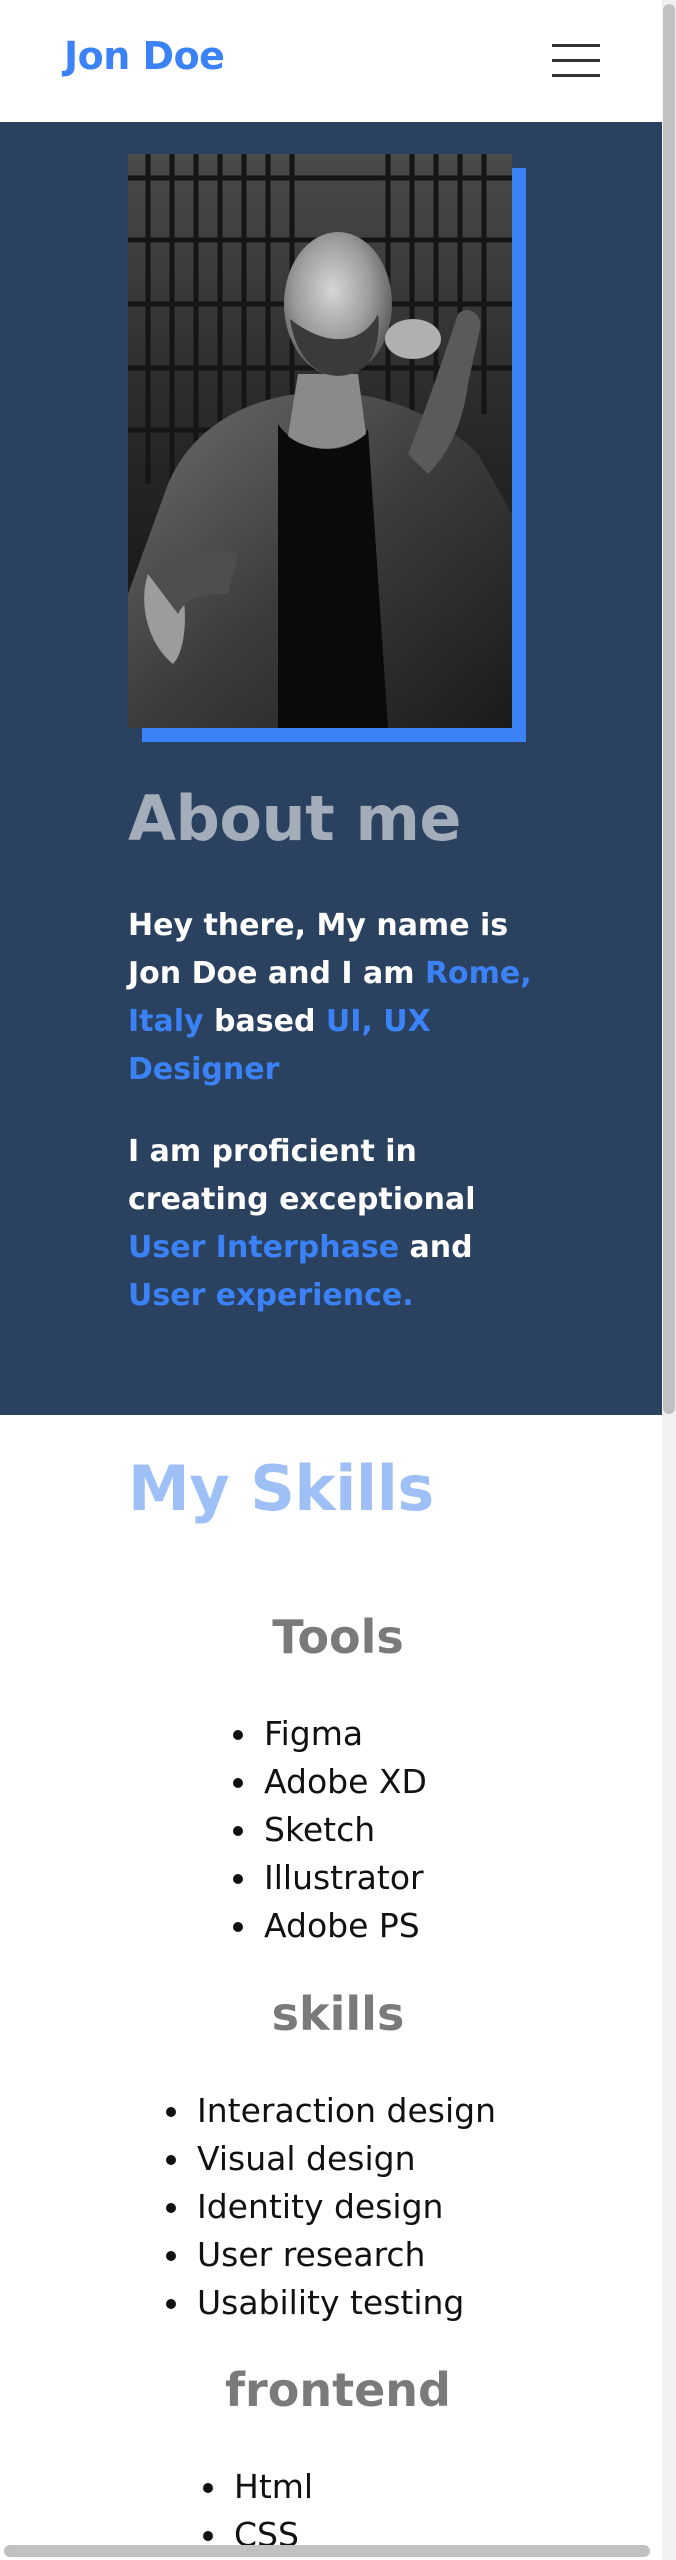  I want to click on skills-heading: skills, so click(338, 2014).